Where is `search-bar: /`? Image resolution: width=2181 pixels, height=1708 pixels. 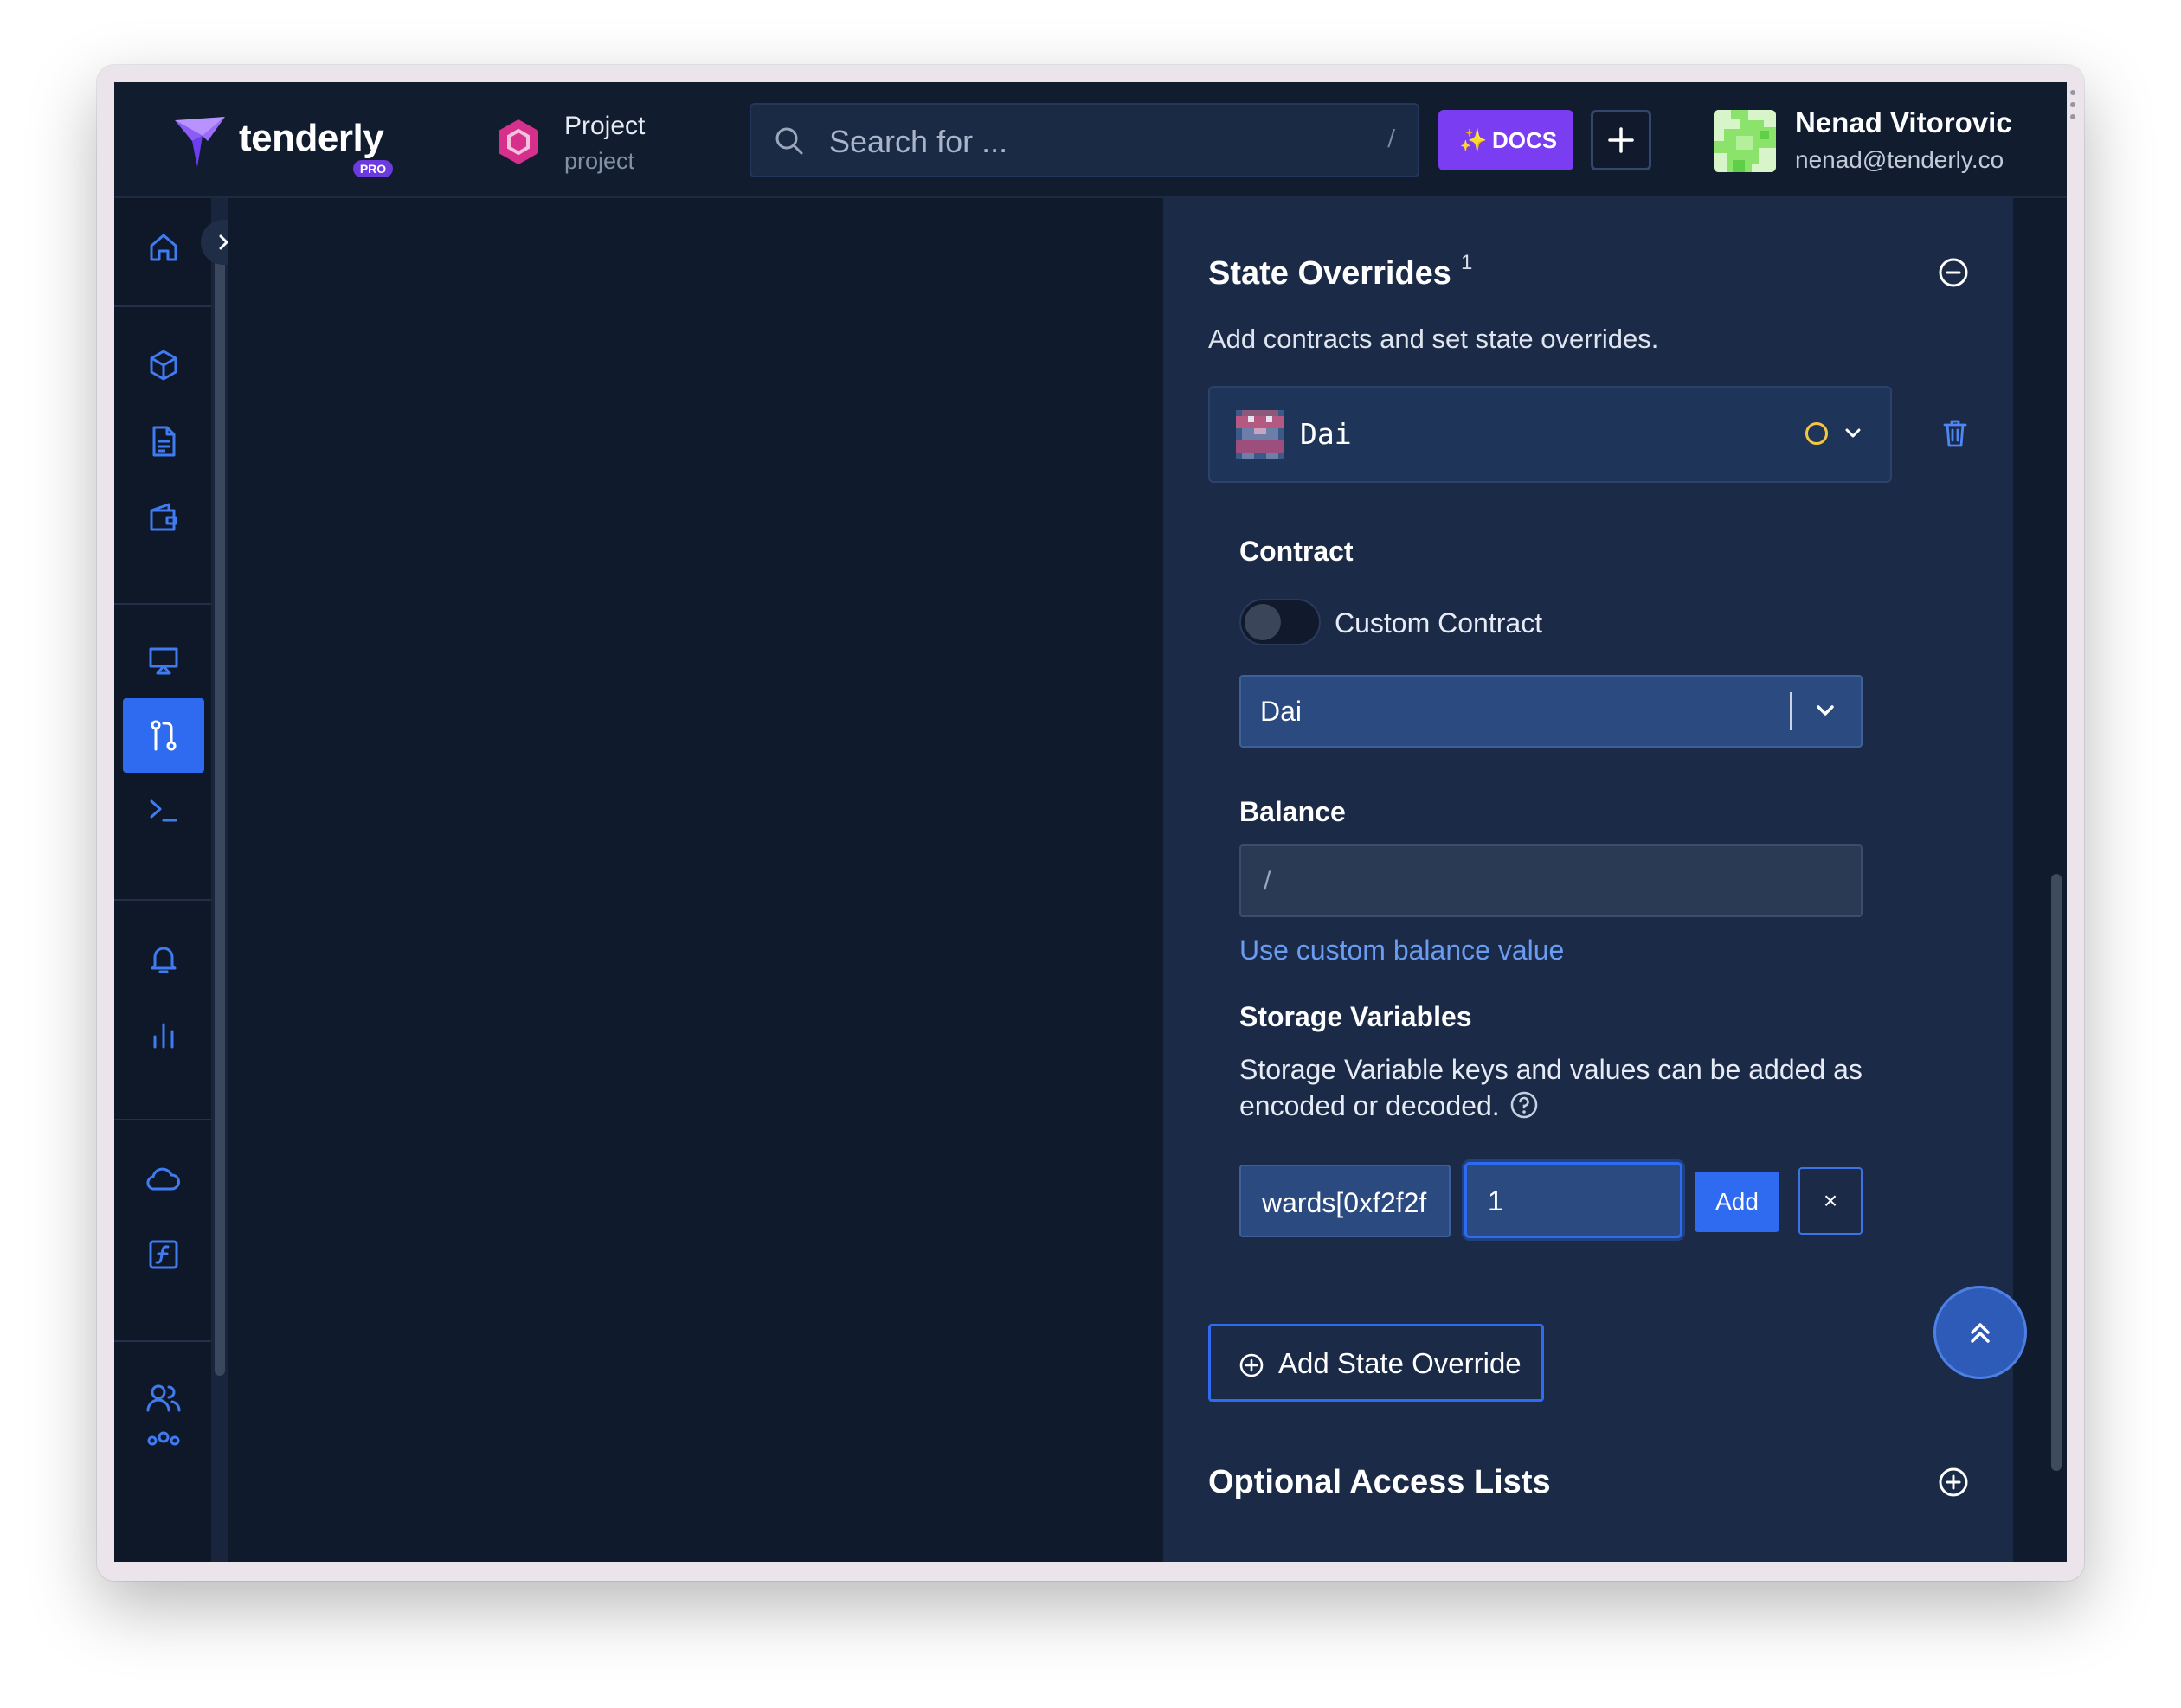
search-bar: / is located at coordinates (1084, 140).